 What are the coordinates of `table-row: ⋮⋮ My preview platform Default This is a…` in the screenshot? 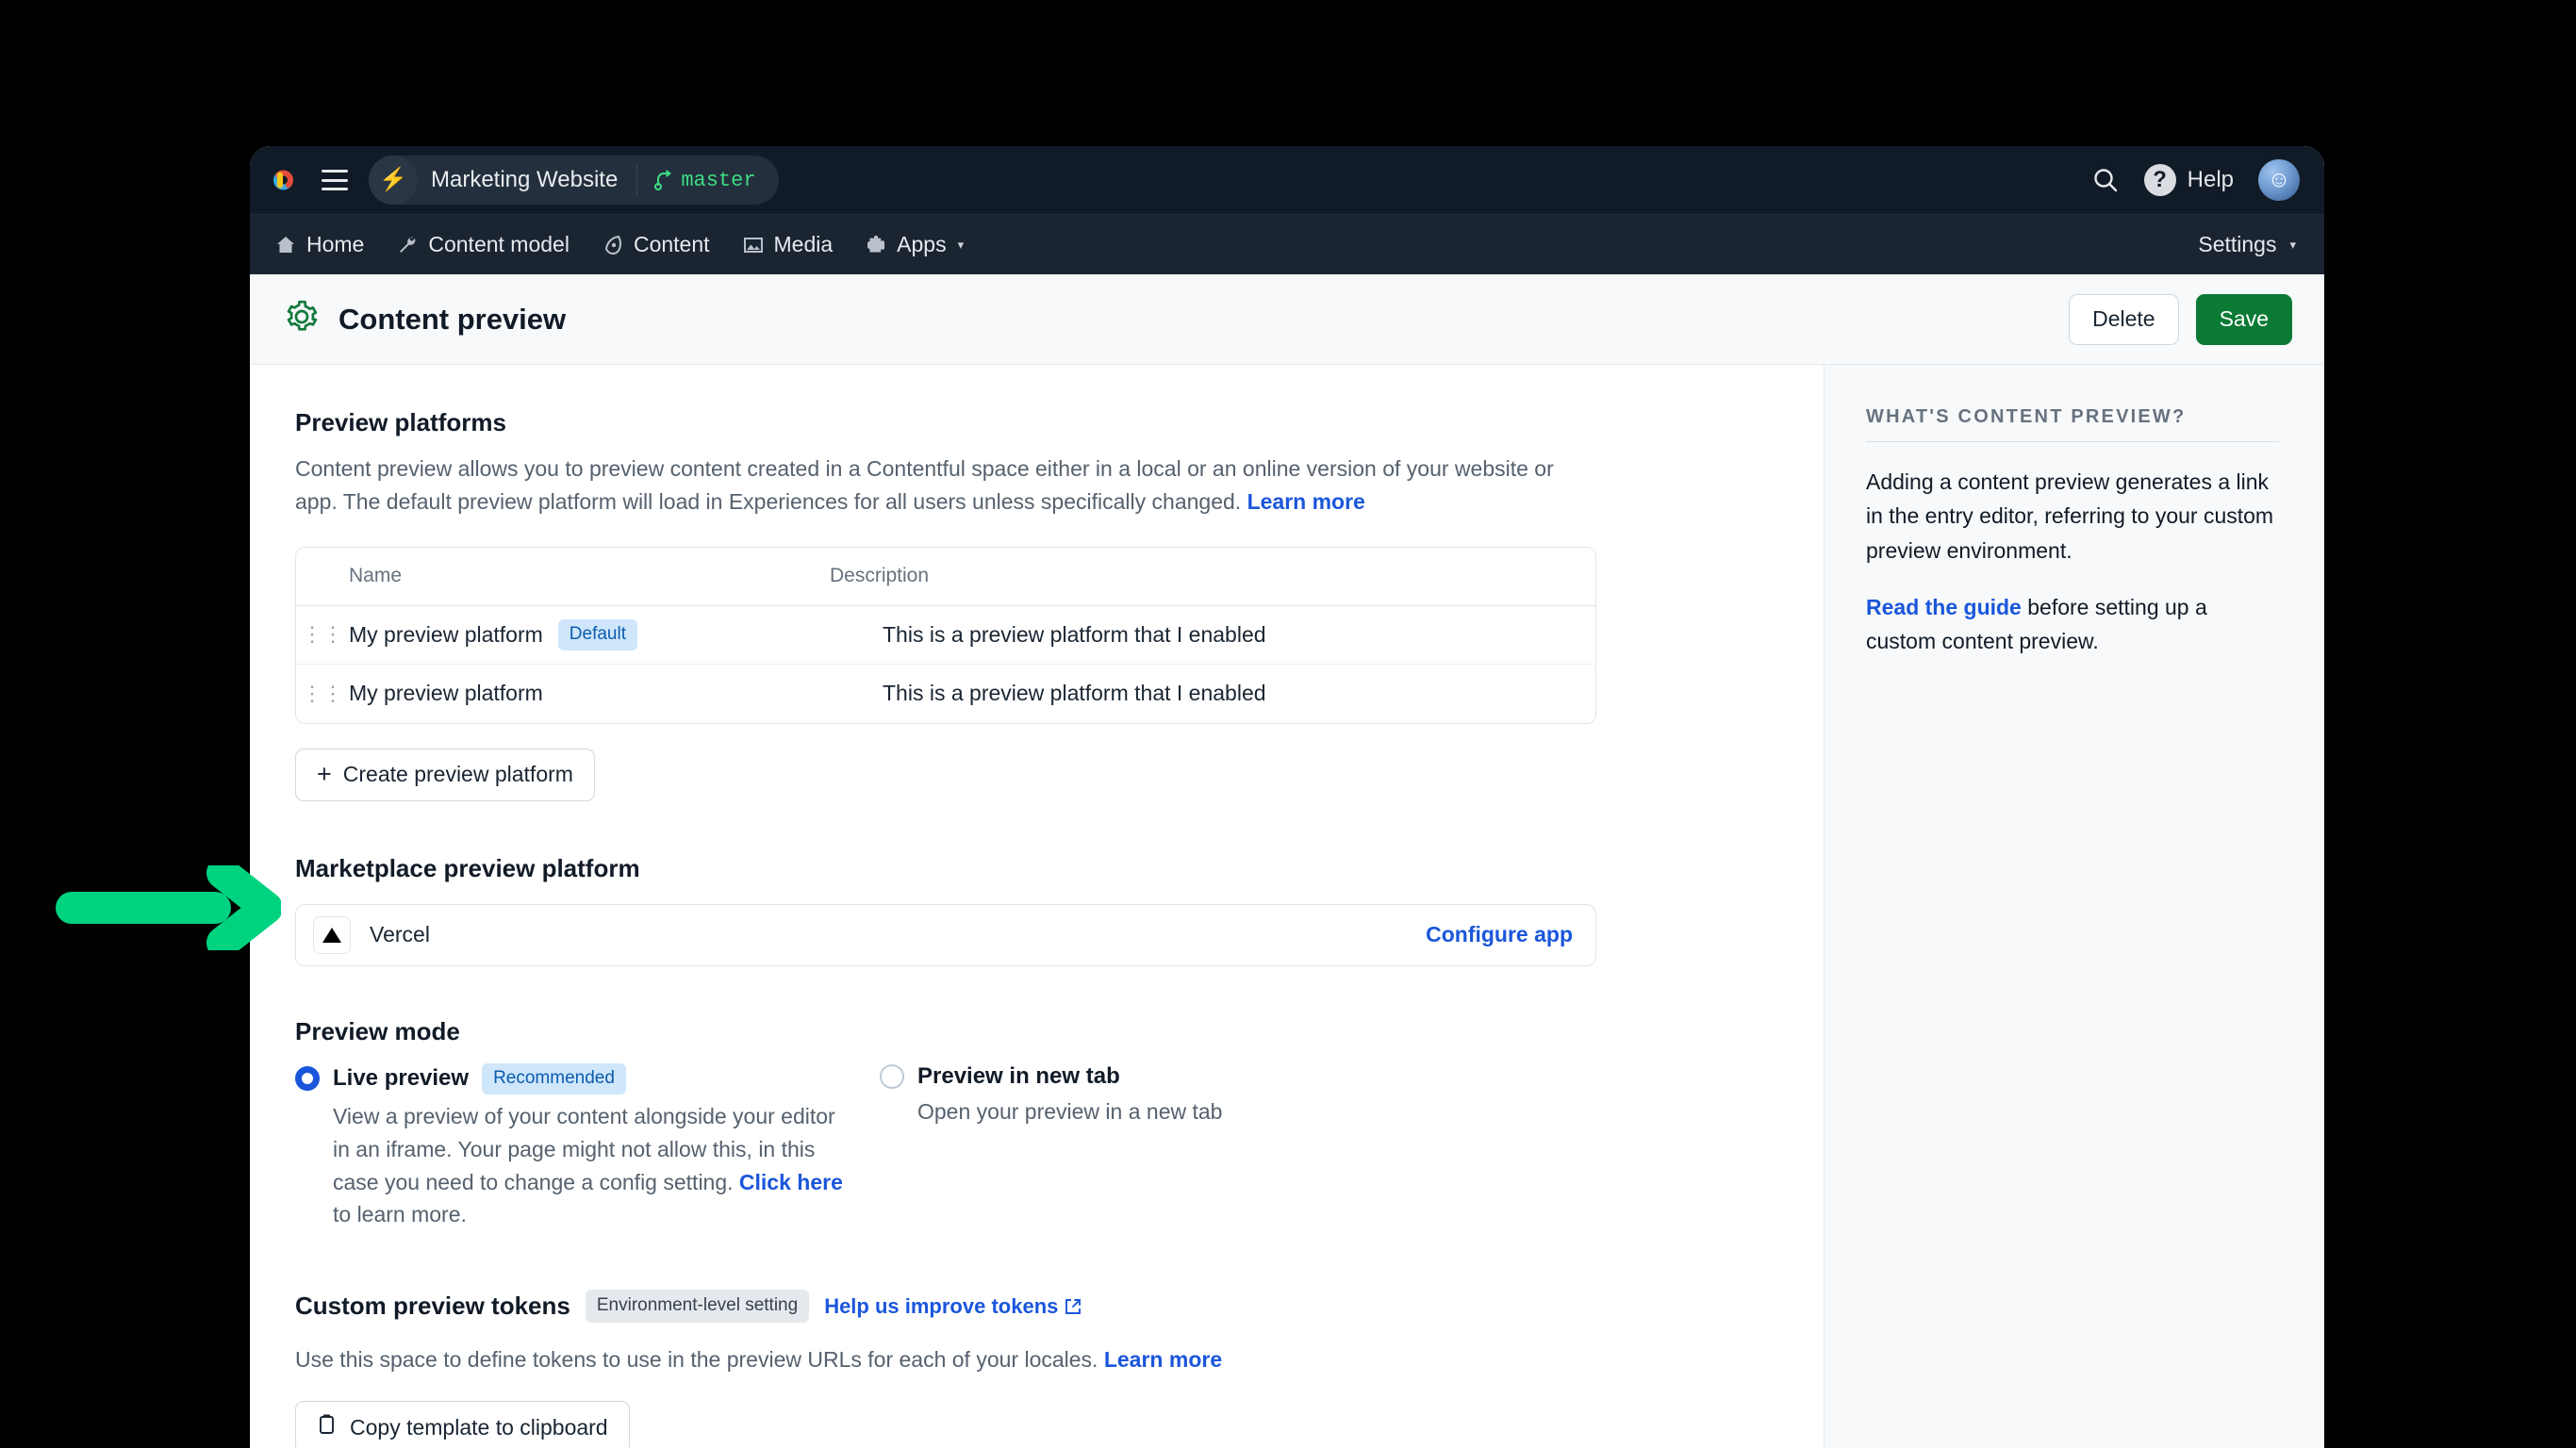 It's located at (945, 635).